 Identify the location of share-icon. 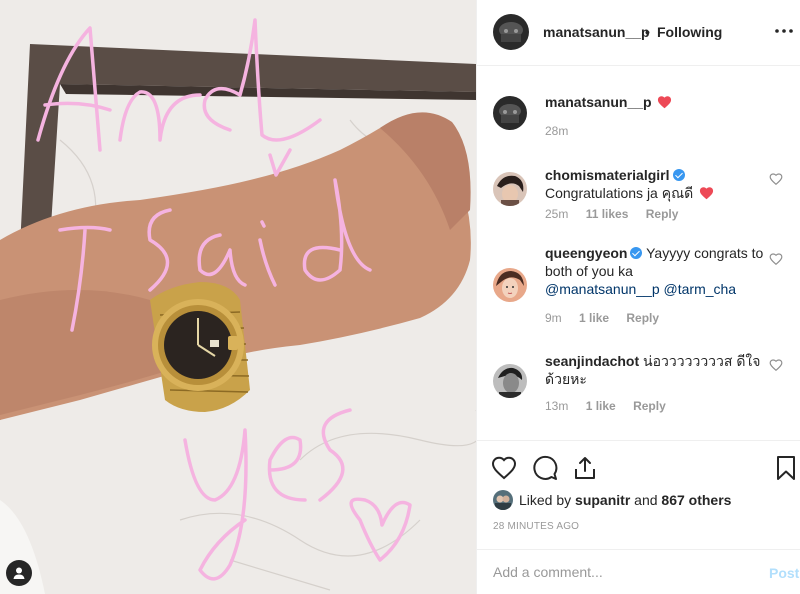
(585, 468).